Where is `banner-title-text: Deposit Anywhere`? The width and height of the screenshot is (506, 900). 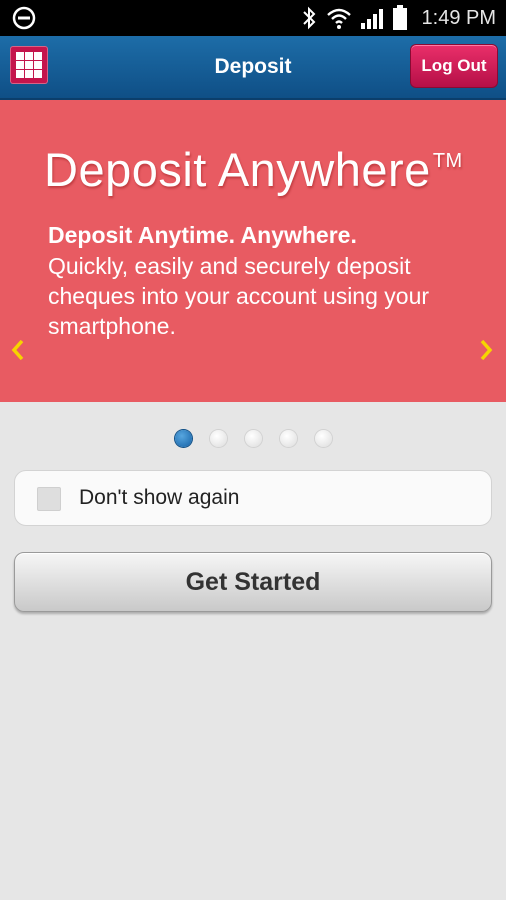 banner-title-text: Deposit Anywhere is located at coordinates (237, 169).